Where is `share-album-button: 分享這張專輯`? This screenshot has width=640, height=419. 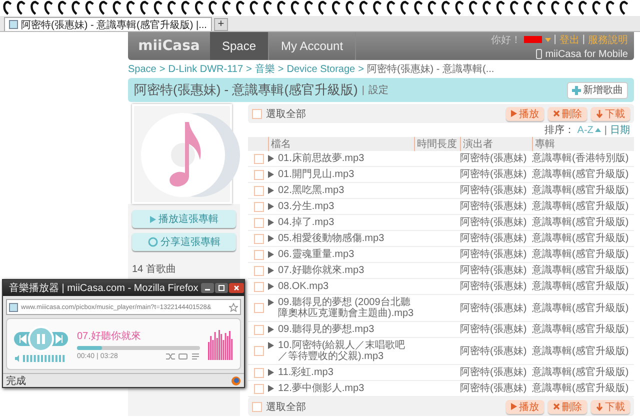 share-album-button: 分享這張專輯 is located at coordinates (184, 242).